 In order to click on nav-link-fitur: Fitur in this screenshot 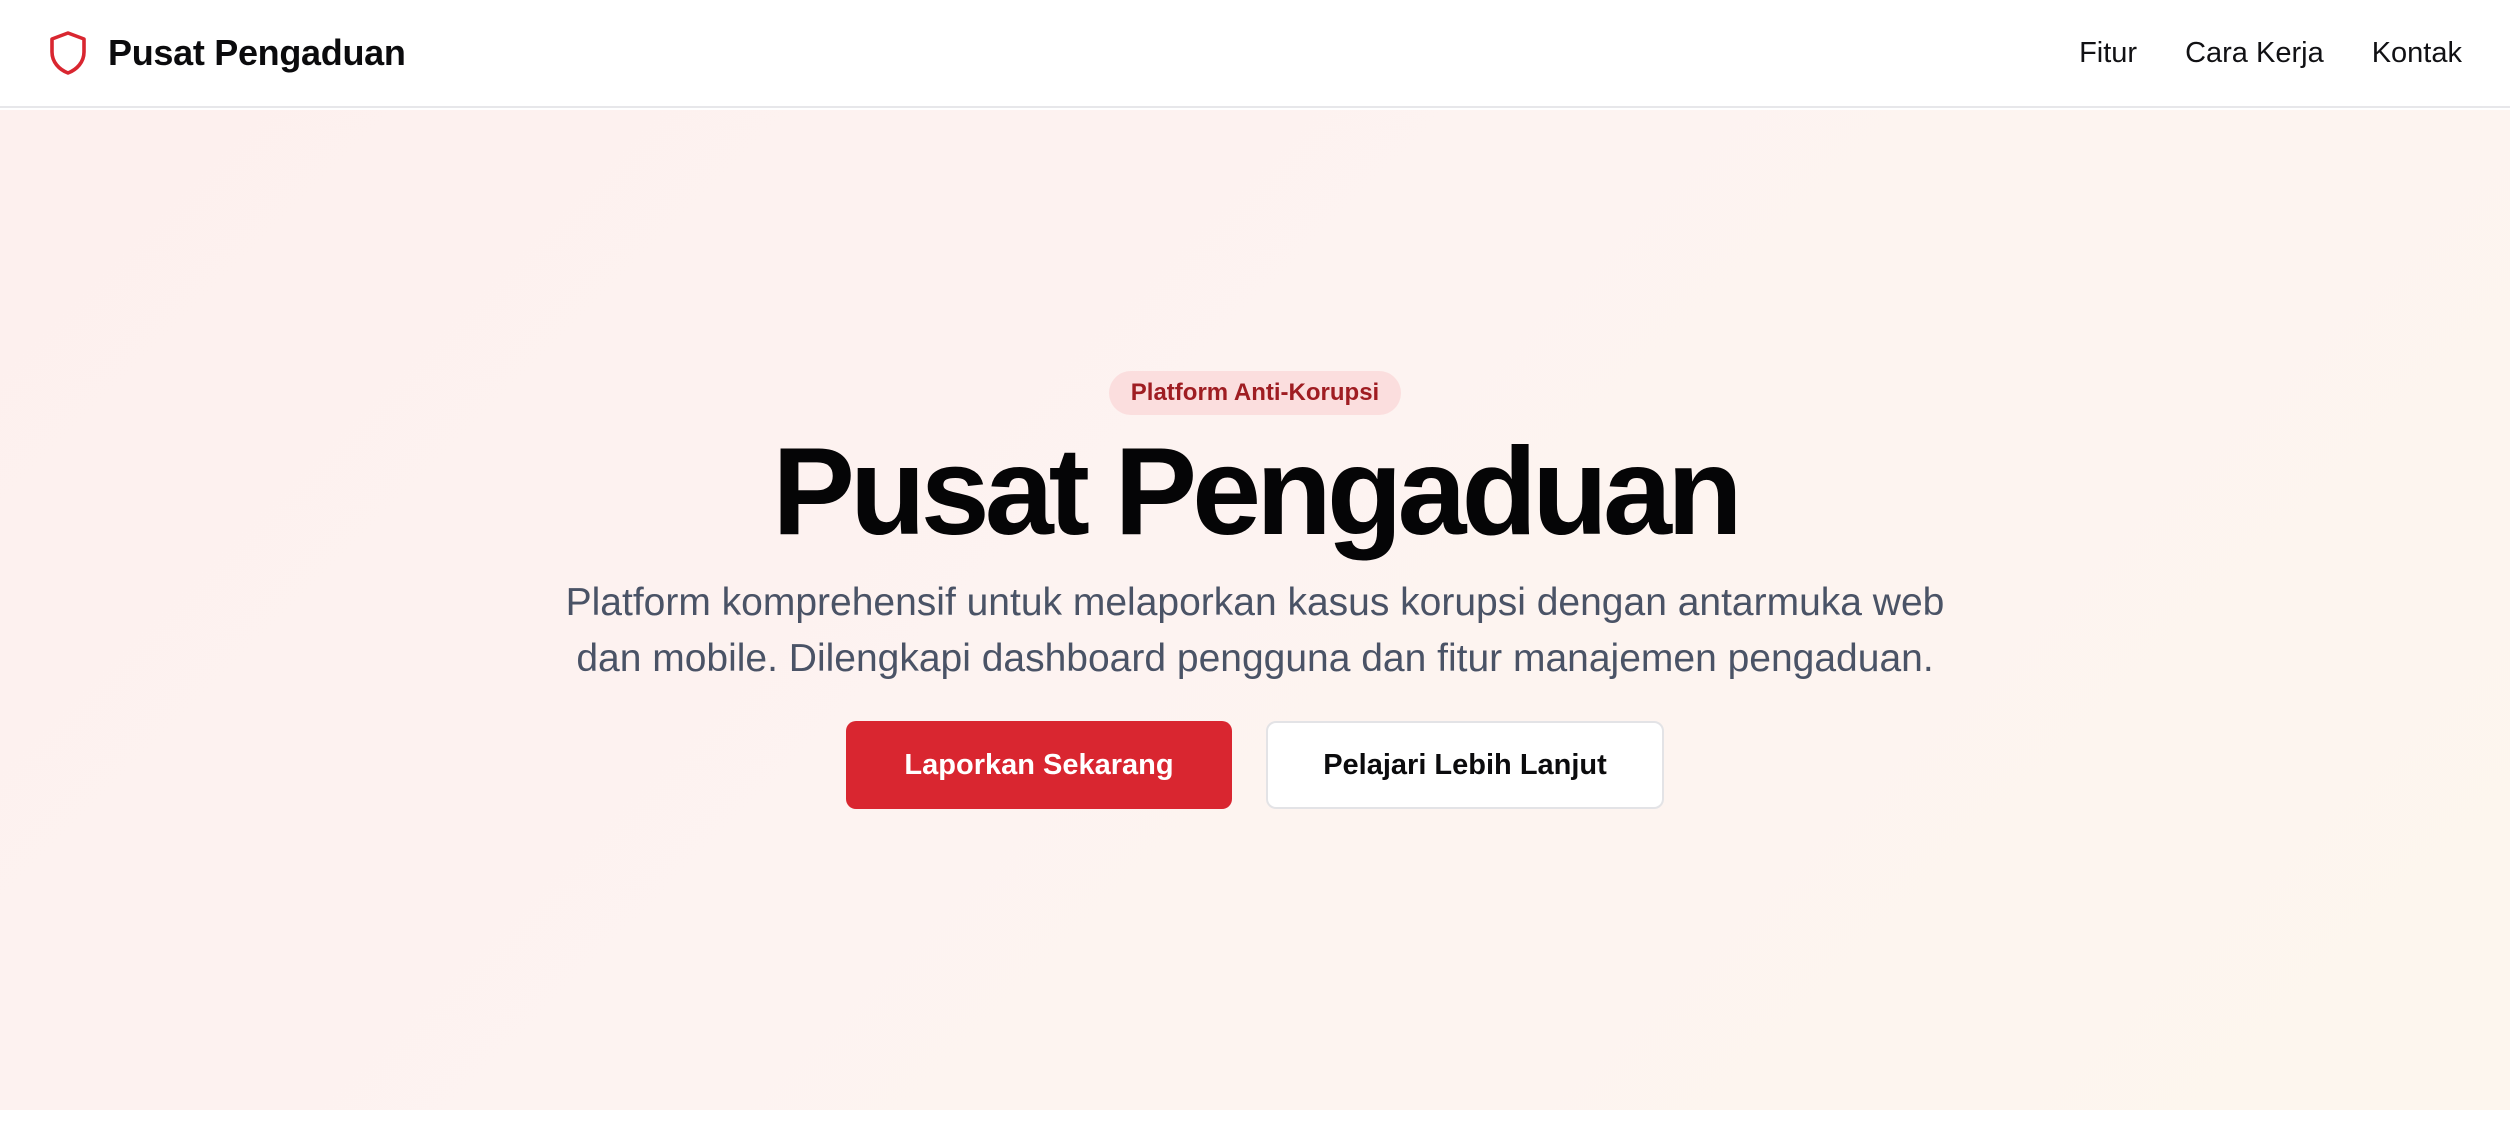, I will do `click(2108, 53)`.